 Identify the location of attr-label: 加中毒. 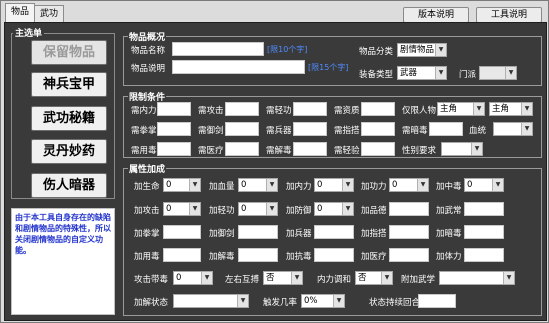
(449, 187).